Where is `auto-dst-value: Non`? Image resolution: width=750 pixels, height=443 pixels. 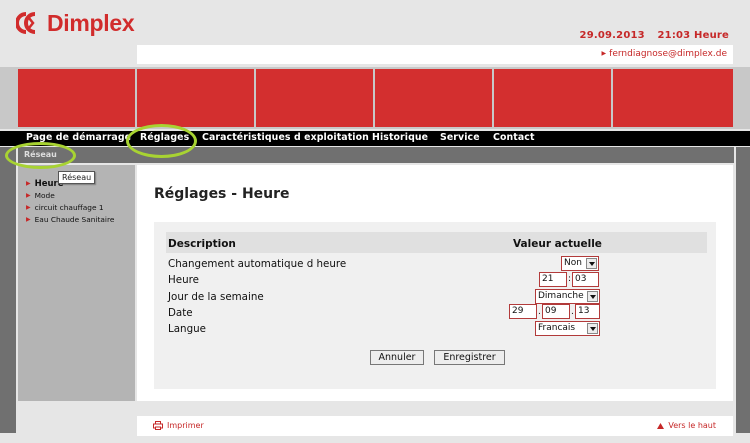 auto-dst-value: Non is located at coordinates (573, 263).